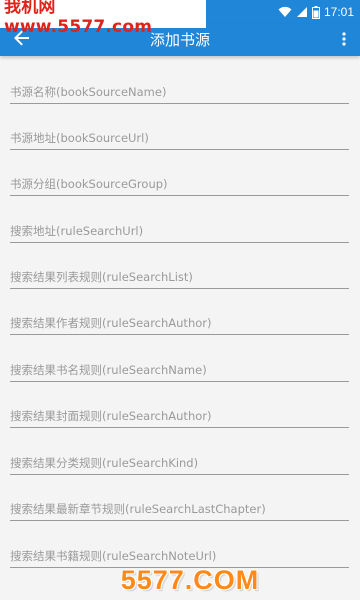 The height and width of the screenshot is (600, 360). What do you see at coordinates (190, 579) in the screenshot?
I see `watermark-bottom: 5577.COM` at bounding box center [190, 579].